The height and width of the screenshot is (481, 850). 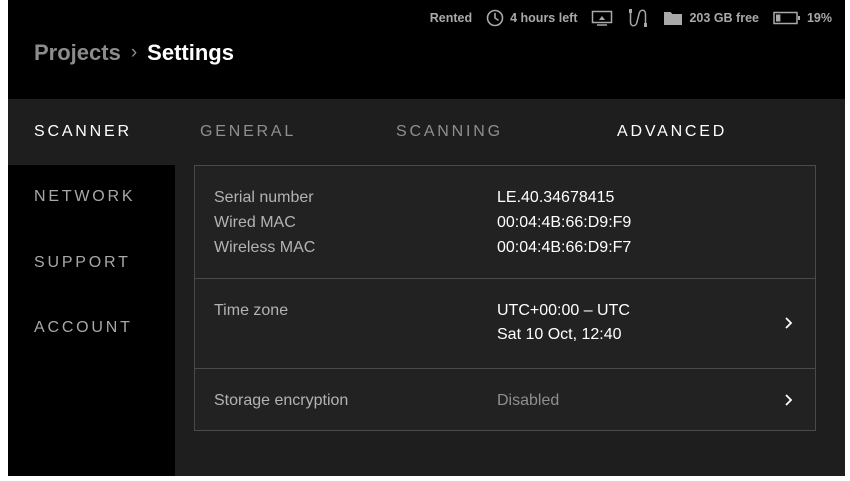 I want to click on breadcrumb: Projects › Settings, so click(x=134, y=53).